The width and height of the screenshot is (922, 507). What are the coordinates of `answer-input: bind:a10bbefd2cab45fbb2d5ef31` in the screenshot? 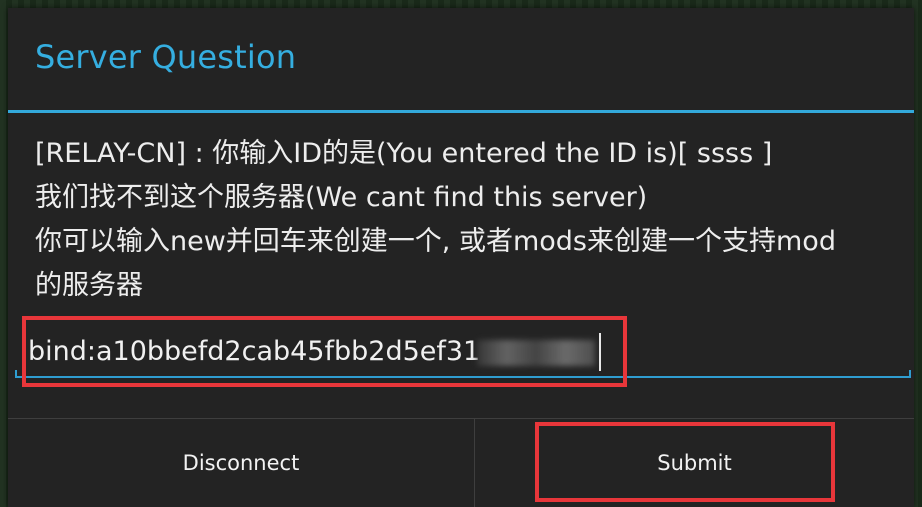 It's located at (463, 352).